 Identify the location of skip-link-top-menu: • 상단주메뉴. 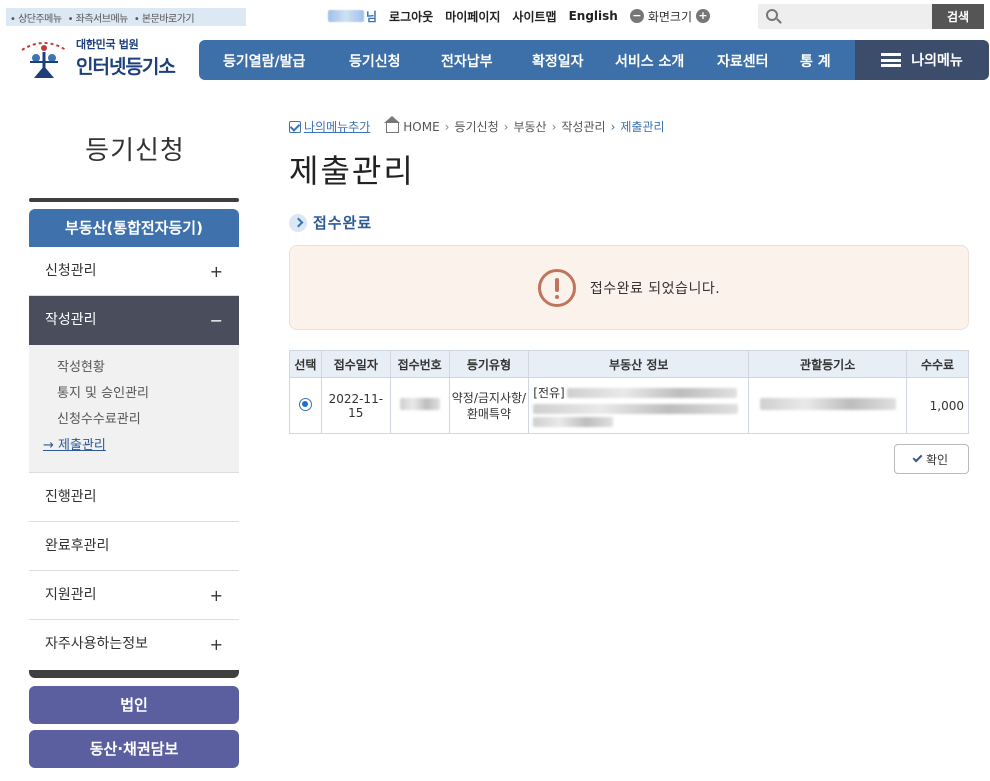
(36, 17).